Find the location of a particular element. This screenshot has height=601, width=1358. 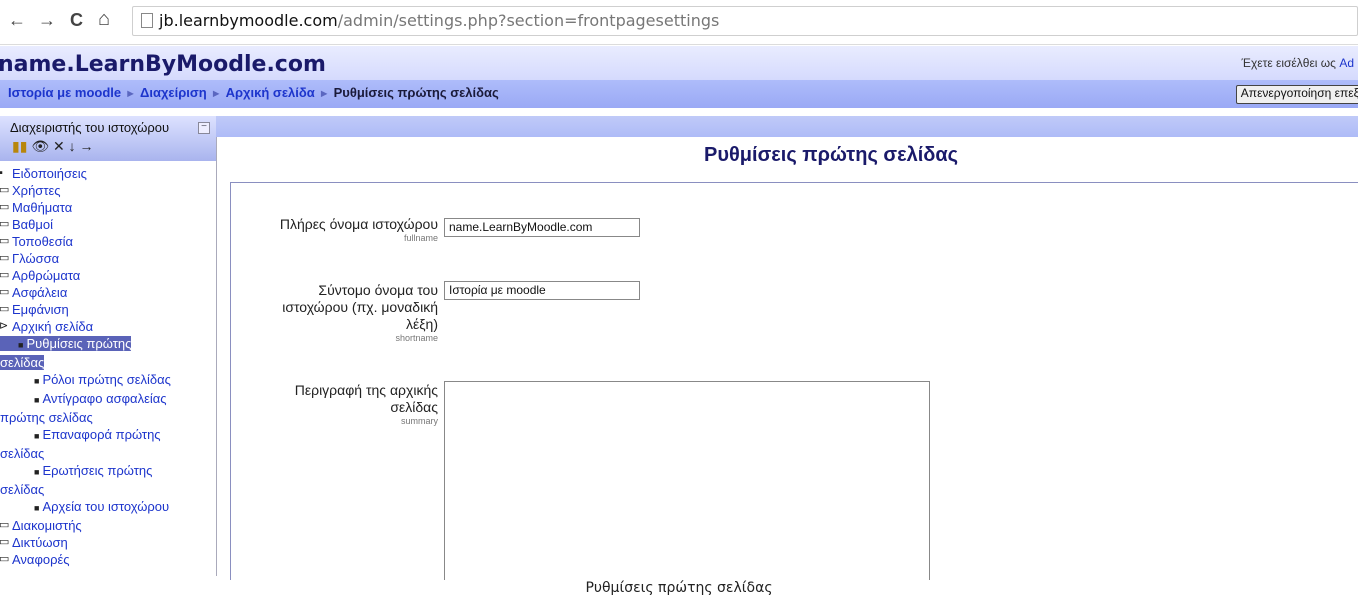

tree-subitem-frontpage-settings: ■ Ρυθμίσεις πρώτης σελίδας is located at coordinates (108, 353).